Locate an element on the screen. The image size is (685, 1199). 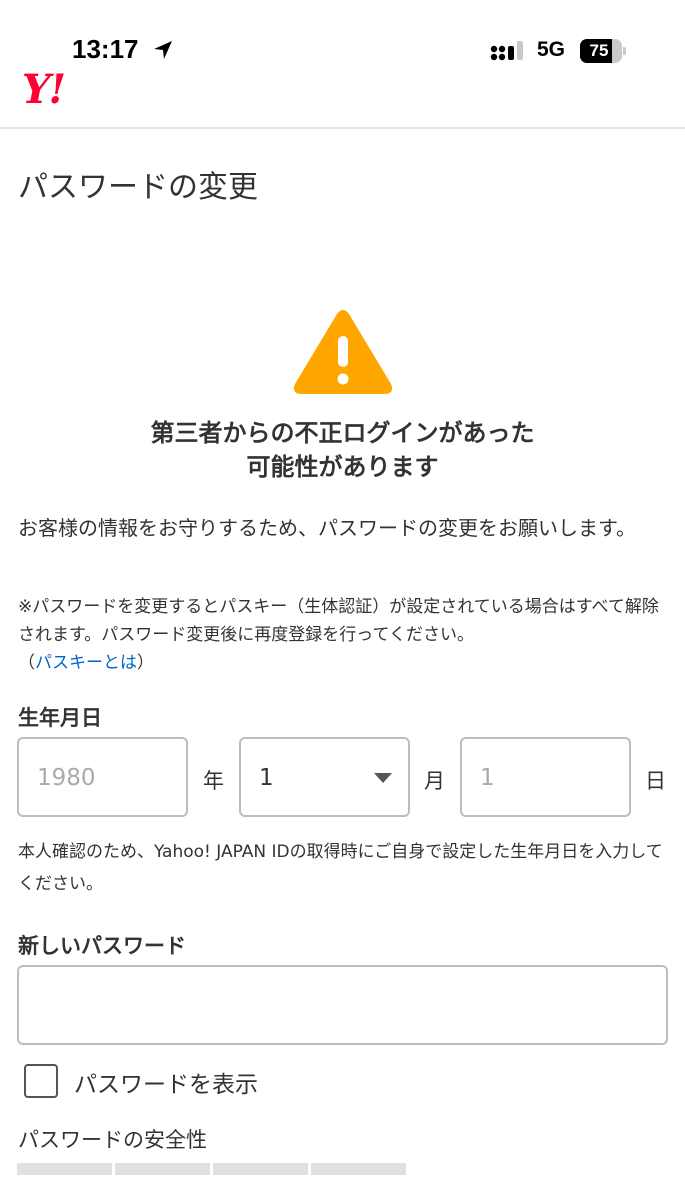
notice-open-paren: （ is located at coordinates (26, 663).